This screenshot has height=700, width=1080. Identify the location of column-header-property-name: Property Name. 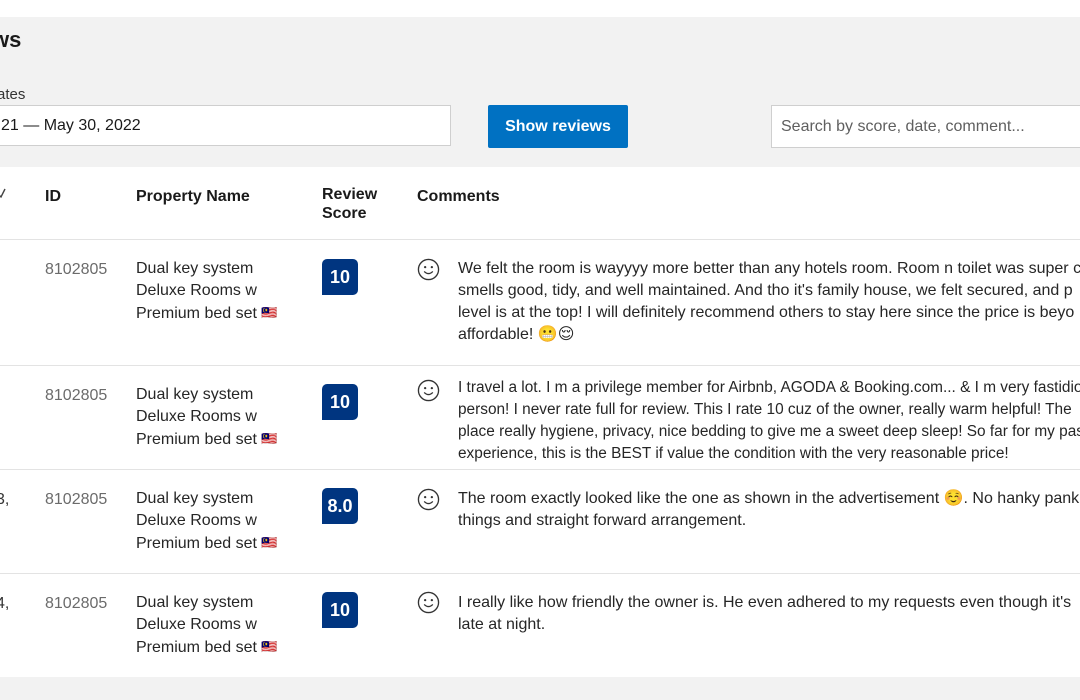
(193, 196).